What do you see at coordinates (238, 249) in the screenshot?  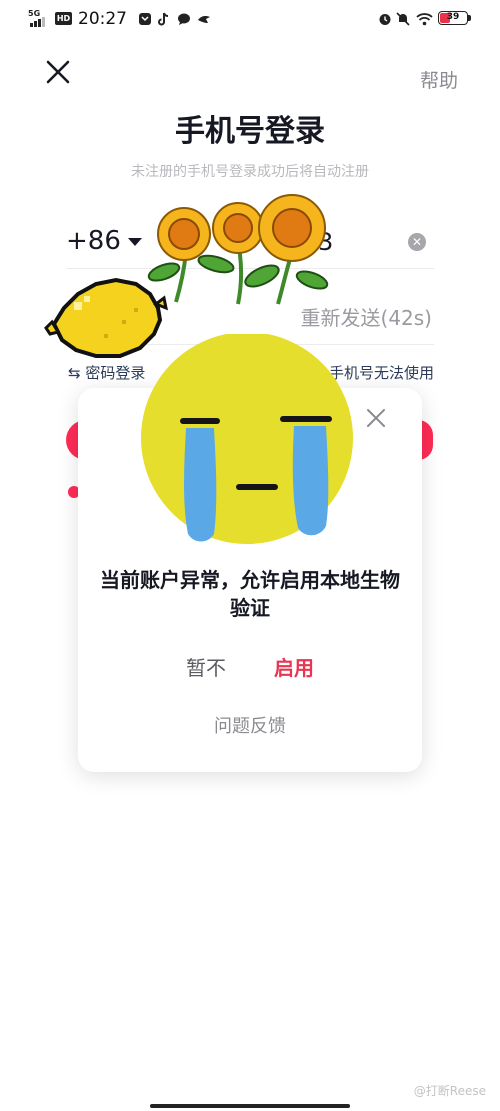 I see `sunflowers-sticker-icon` at bounding box center [238, 249].